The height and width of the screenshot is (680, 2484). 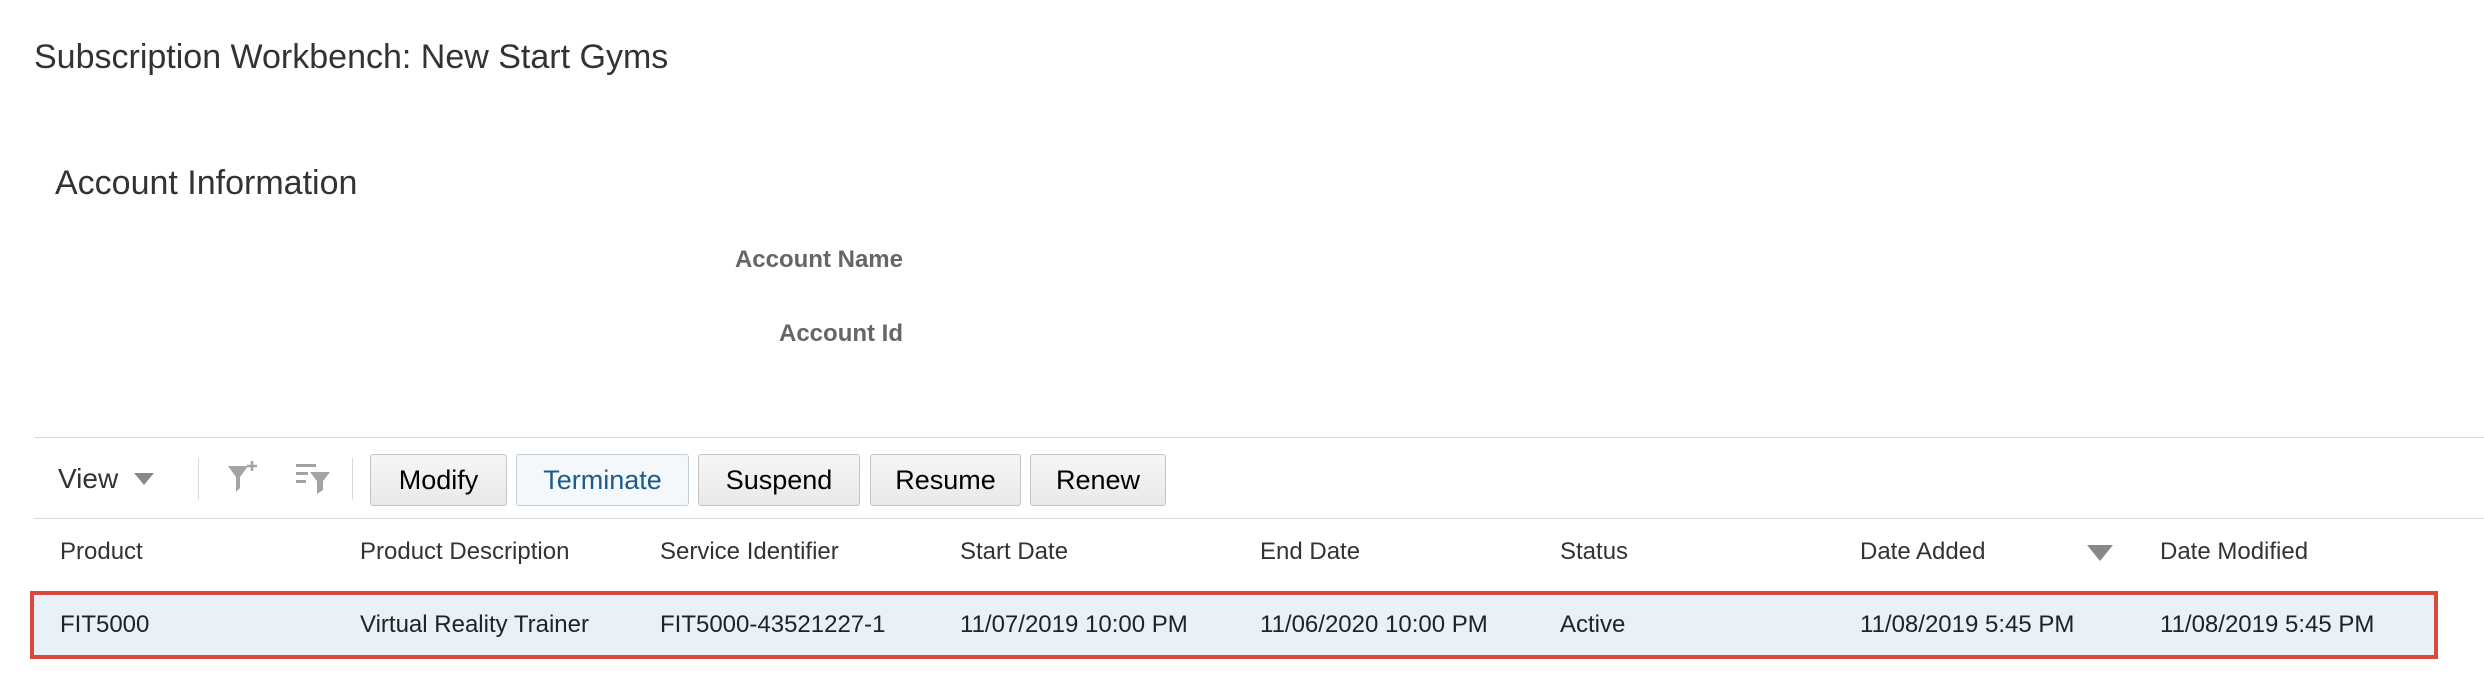 I want to click on column-header-status: Status, so click(x=1594, y=552).